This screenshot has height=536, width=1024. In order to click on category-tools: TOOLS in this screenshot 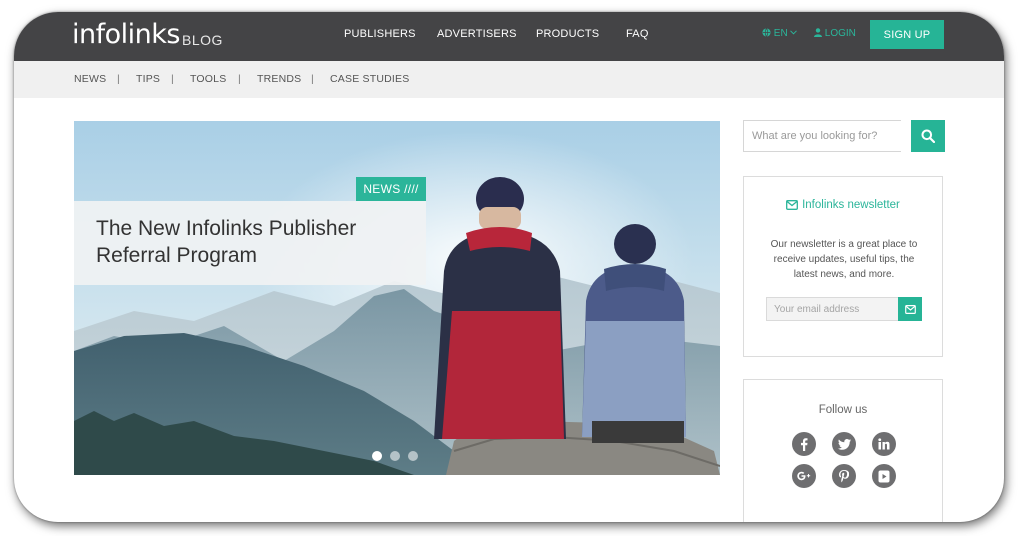, I will do `click(208, 79)`.